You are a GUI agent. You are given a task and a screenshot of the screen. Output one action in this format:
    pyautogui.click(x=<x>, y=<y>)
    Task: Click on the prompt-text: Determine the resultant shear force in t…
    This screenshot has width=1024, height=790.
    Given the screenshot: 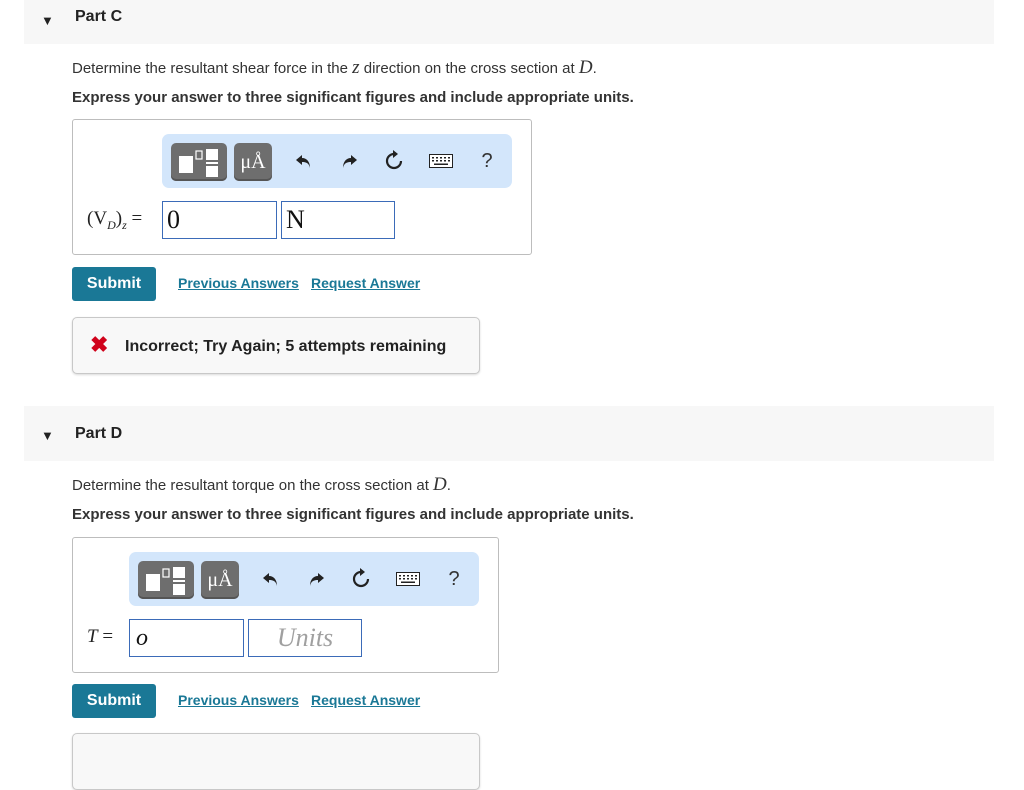 What is the action you would take?
    pyautogui.click(x=212, y=68)
    